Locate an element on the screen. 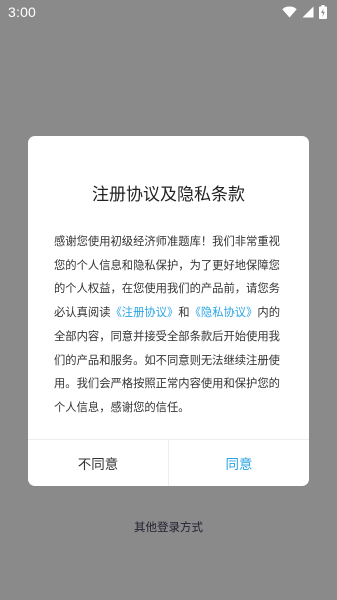  register-agreement-link: 《注册协议》 is located at coordinates (145, 312).